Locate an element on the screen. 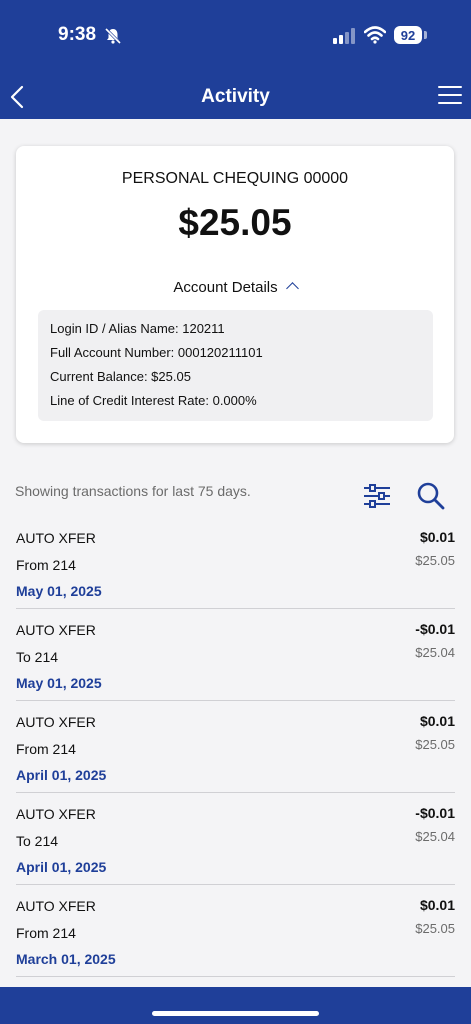 The image size is (471, 1024). account-details-toggle: Account Details is located at coordinates (235, 287).